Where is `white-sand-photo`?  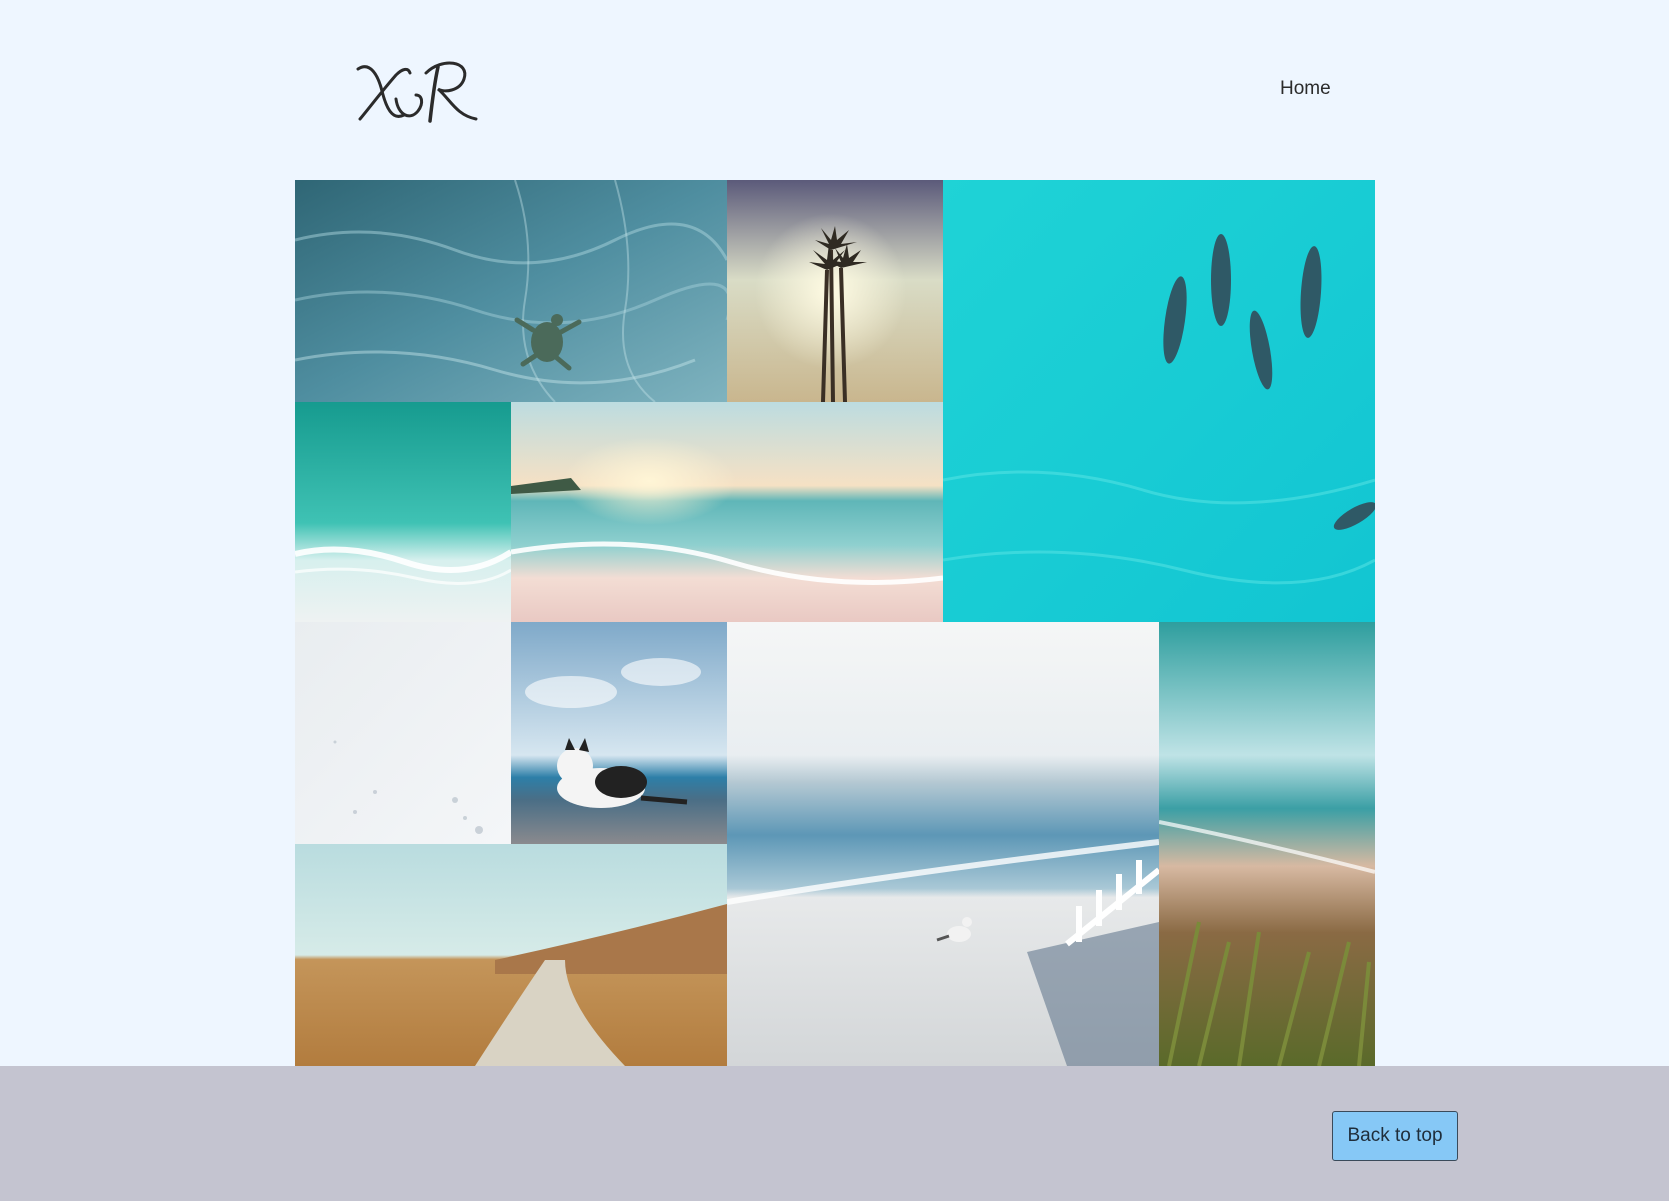 white-sand-photo is located at coordinates (403, 733).